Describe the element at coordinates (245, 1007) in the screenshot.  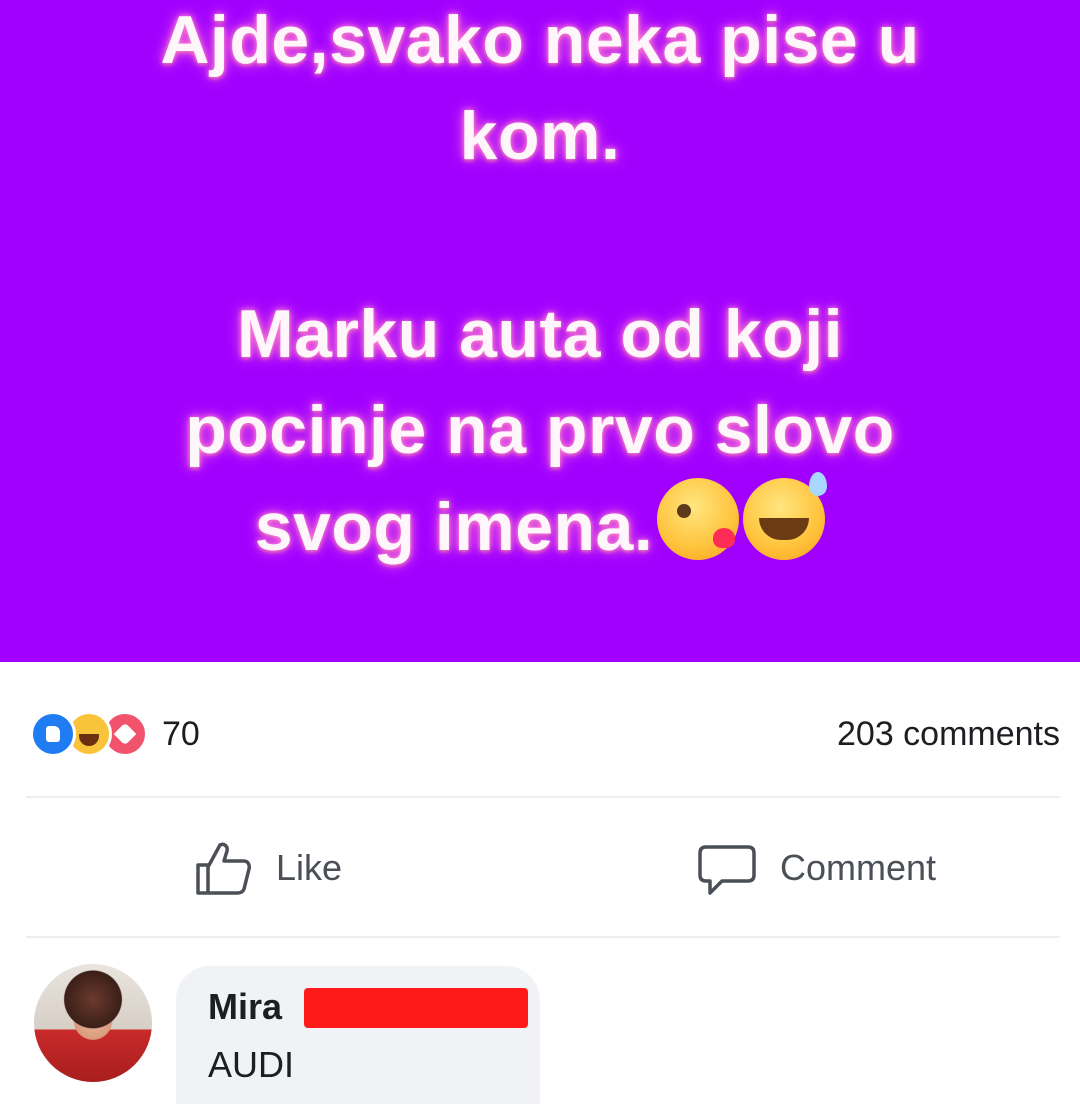
I see `comment-author: Mira` at that location.